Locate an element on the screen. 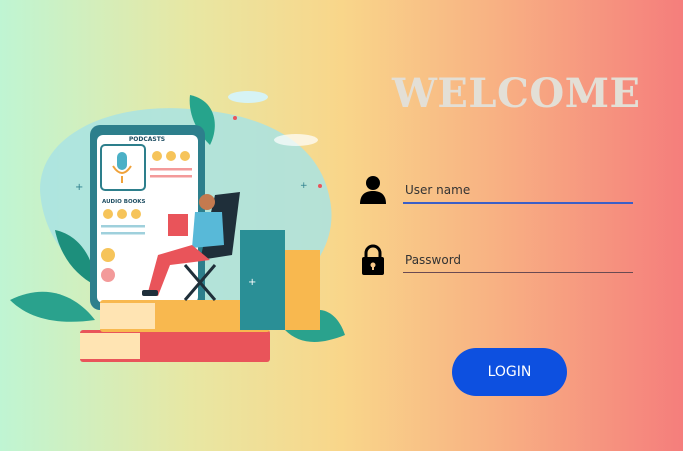 Image resolution: width=683 pixels, height=451 pixels. shoe is located at coordinates (150, 293).